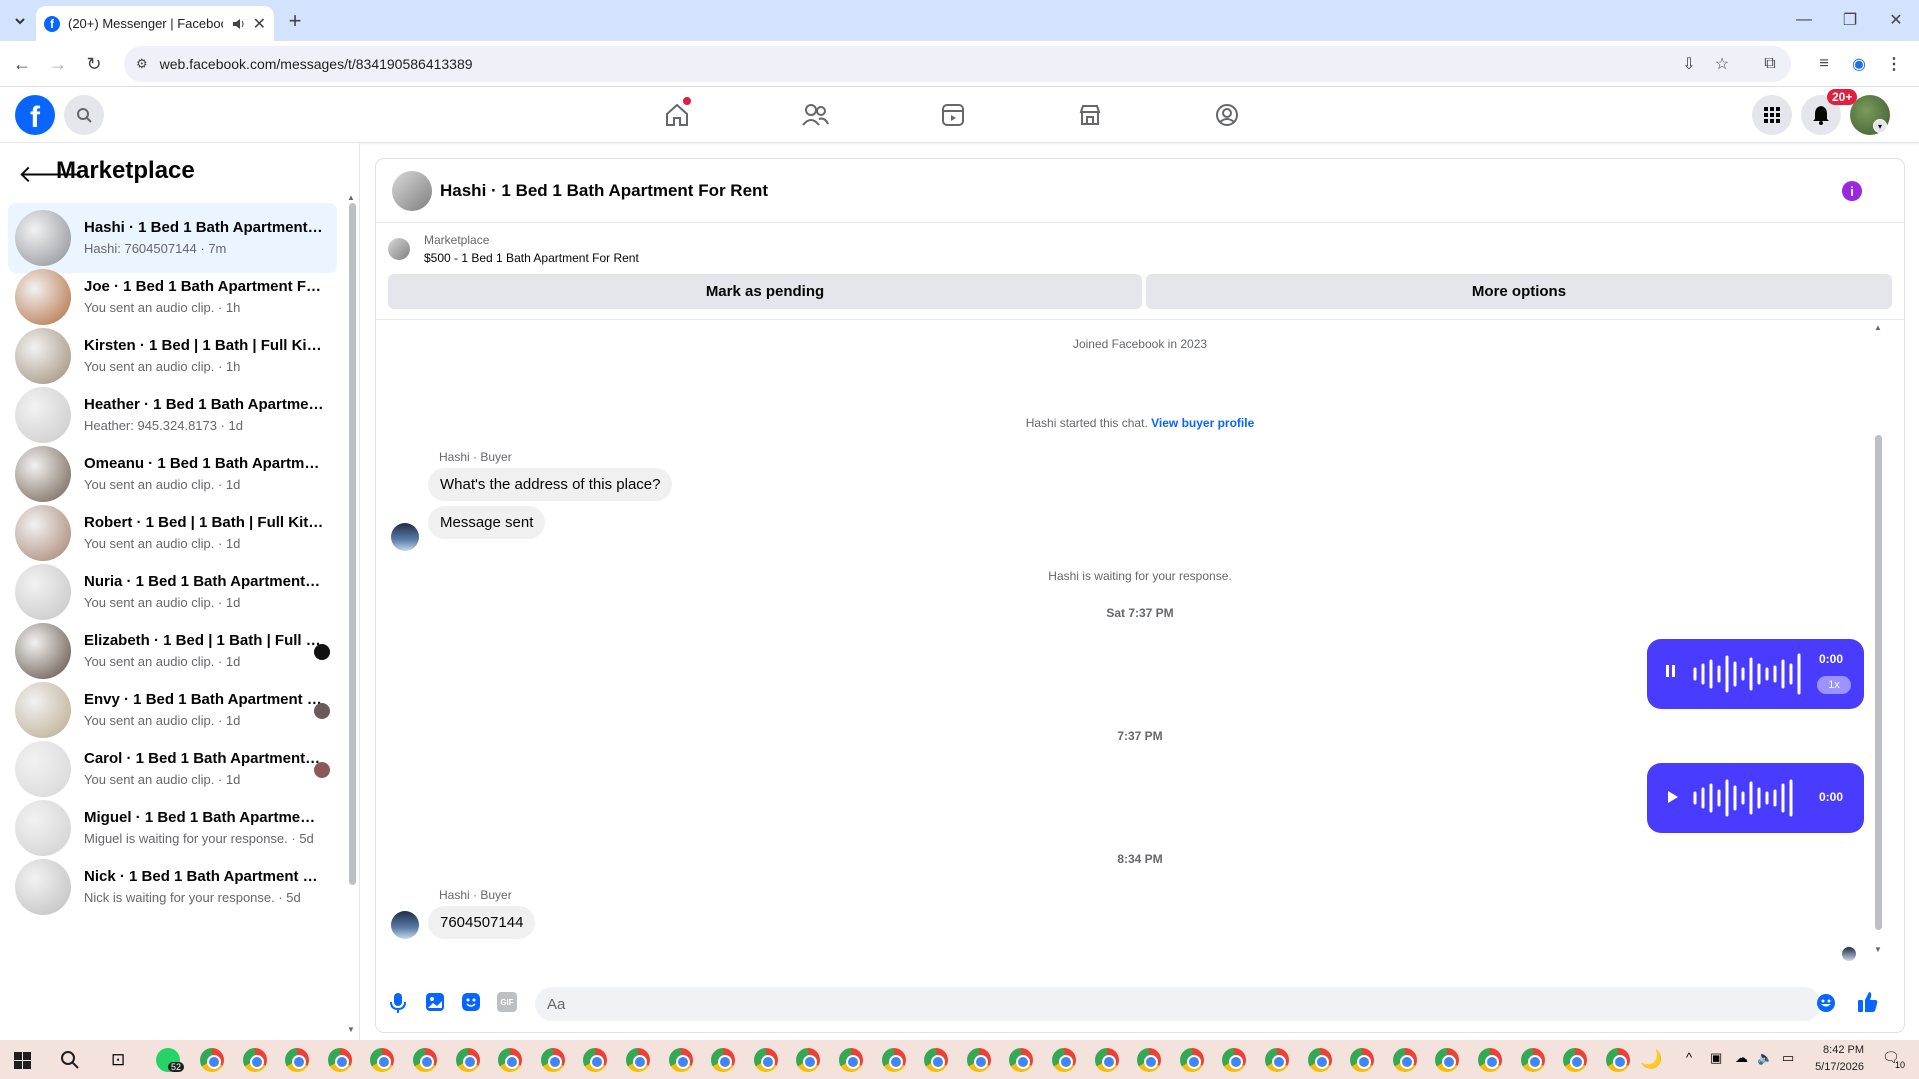 The image size is (1919, 1079). I want to click on view-buyer-profile-link: View buyer profile, so click(1202, 423).